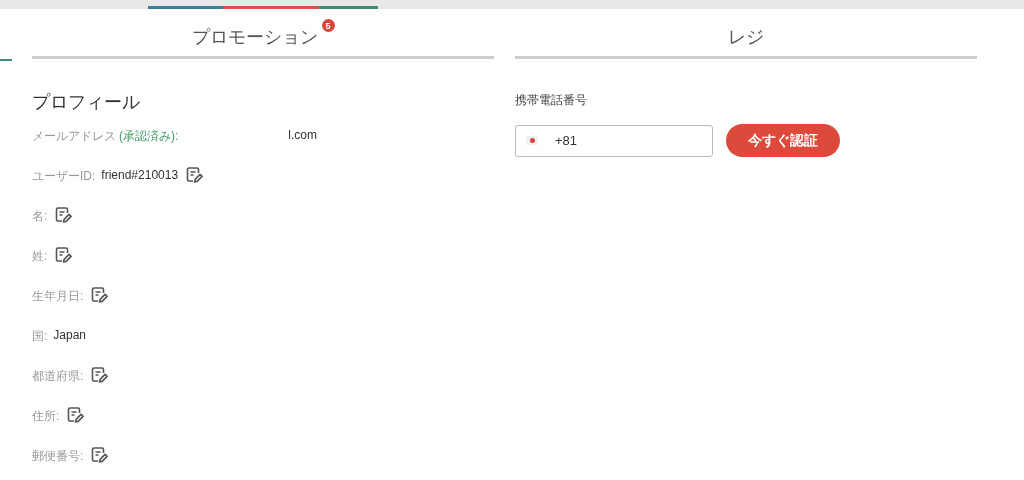  What do you see at coordinates (46, 416) in the screenshot?
I see `field-label: 住所:` at bounding box center [46, 416].